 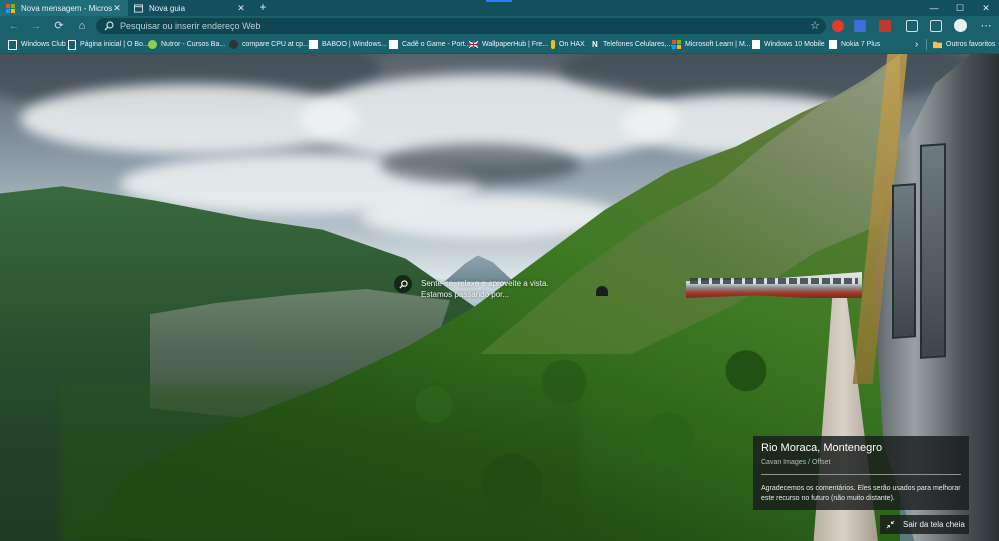 I want to click on baboo-icon, so click(x=313, y=44).